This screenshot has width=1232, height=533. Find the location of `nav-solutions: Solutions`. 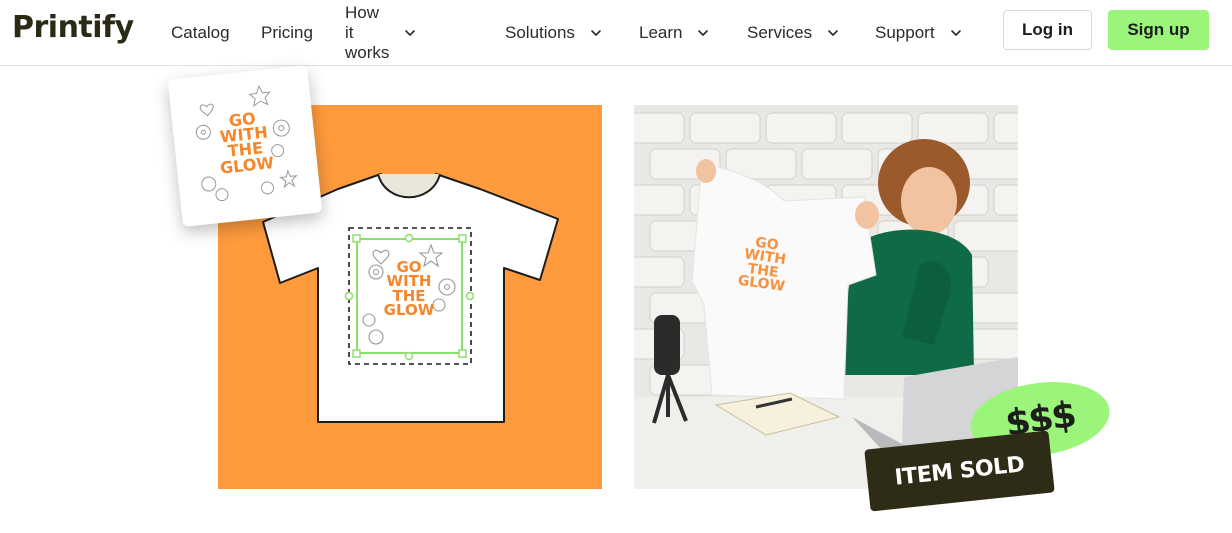

nav-solutions: Solutions is located at coordinates (554, 33).